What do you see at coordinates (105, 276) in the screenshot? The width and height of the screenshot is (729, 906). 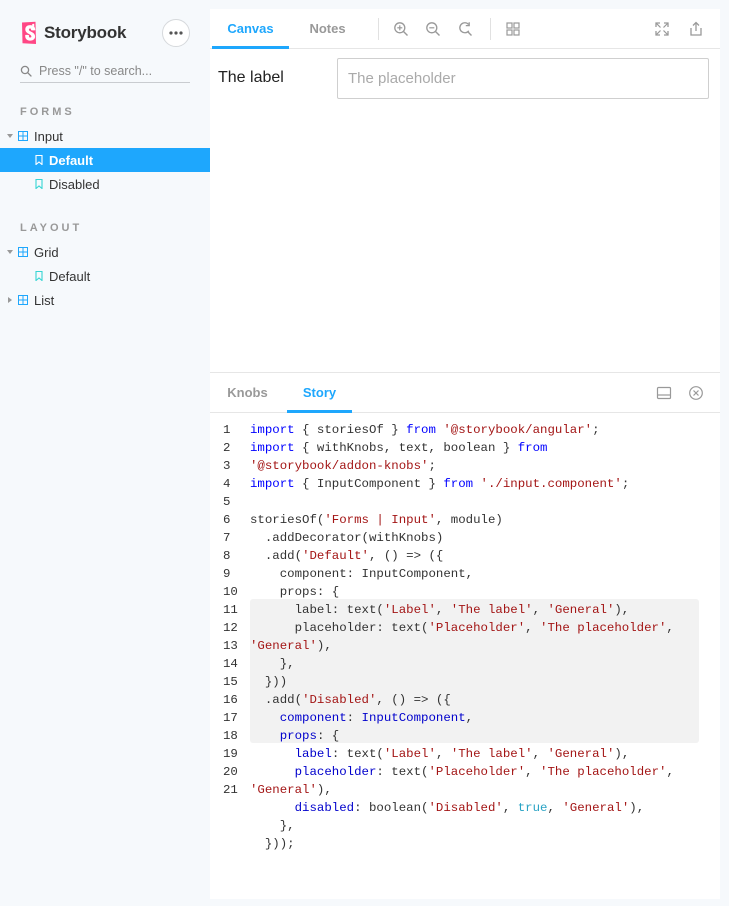 I see `tree-item-grid-default: Default` at bounding box center [105, 276].